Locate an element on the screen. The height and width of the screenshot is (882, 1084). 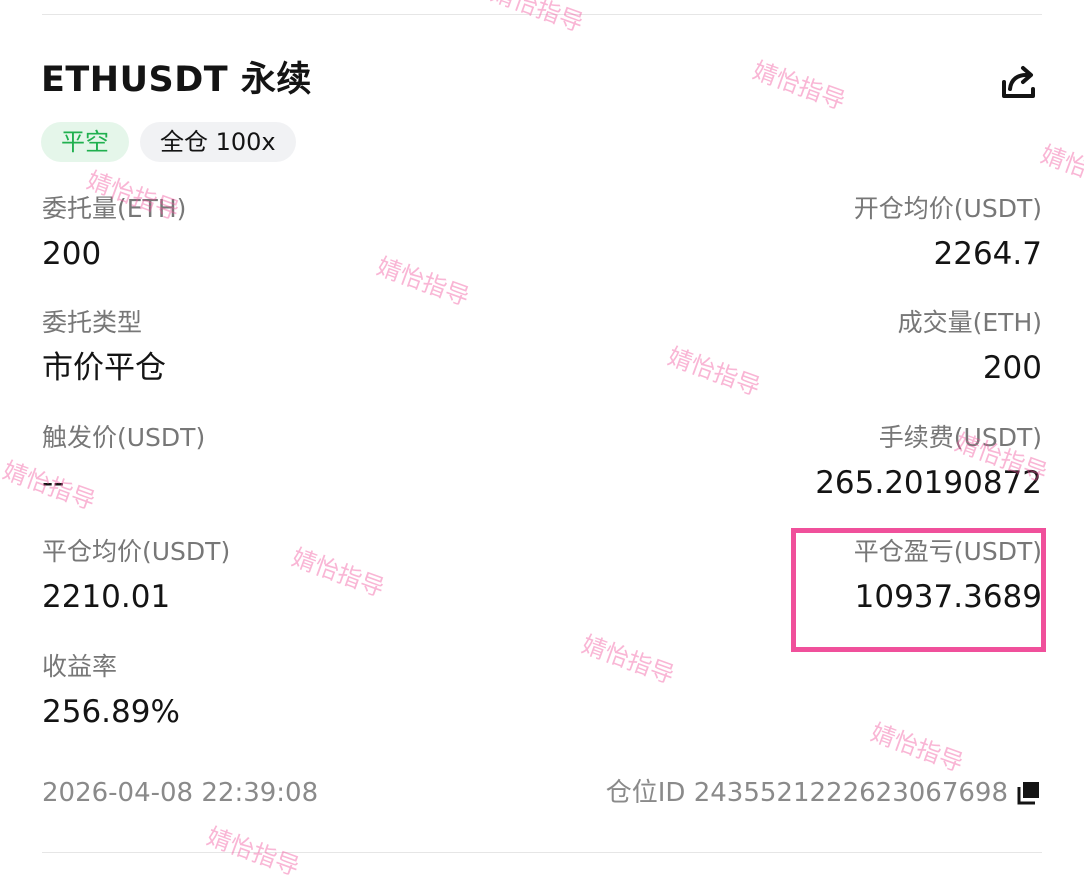
margin-mode-badge: 全仓 100x is located at coordinates (218, 142).